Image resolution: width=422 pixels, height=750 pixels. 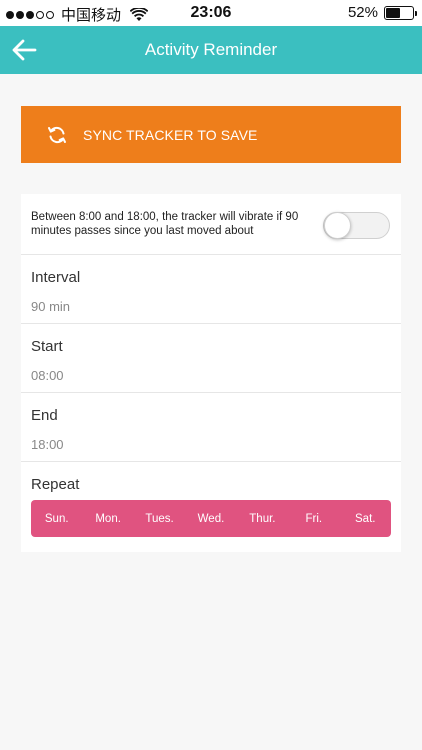 I want to click on end-value: 18:00, so click(x=47, y=444).